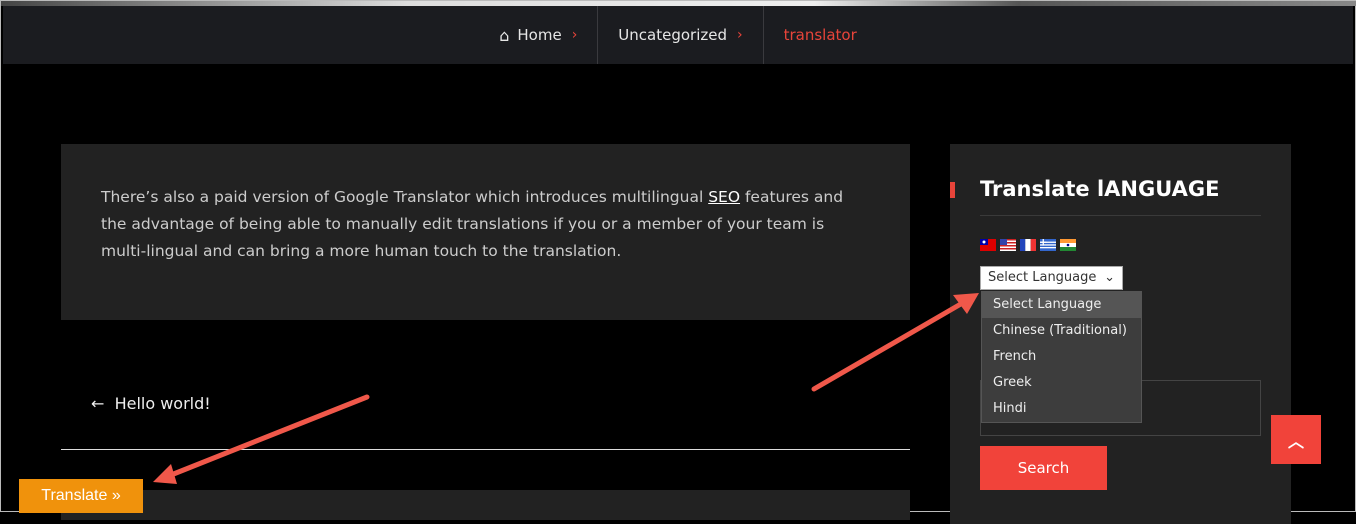  I want to click on annotation-arrow-dropdown, so click(890, 345).